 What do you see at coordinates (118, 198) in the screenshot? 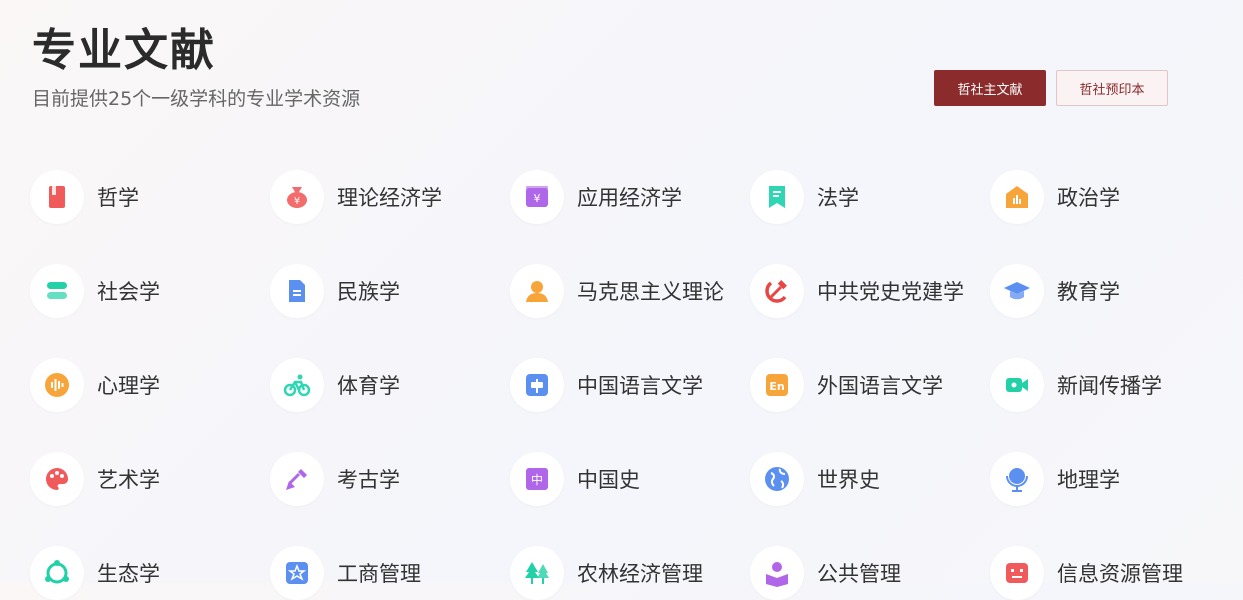
I see `subject-label: 哲学` at bounding box center [118, 198].